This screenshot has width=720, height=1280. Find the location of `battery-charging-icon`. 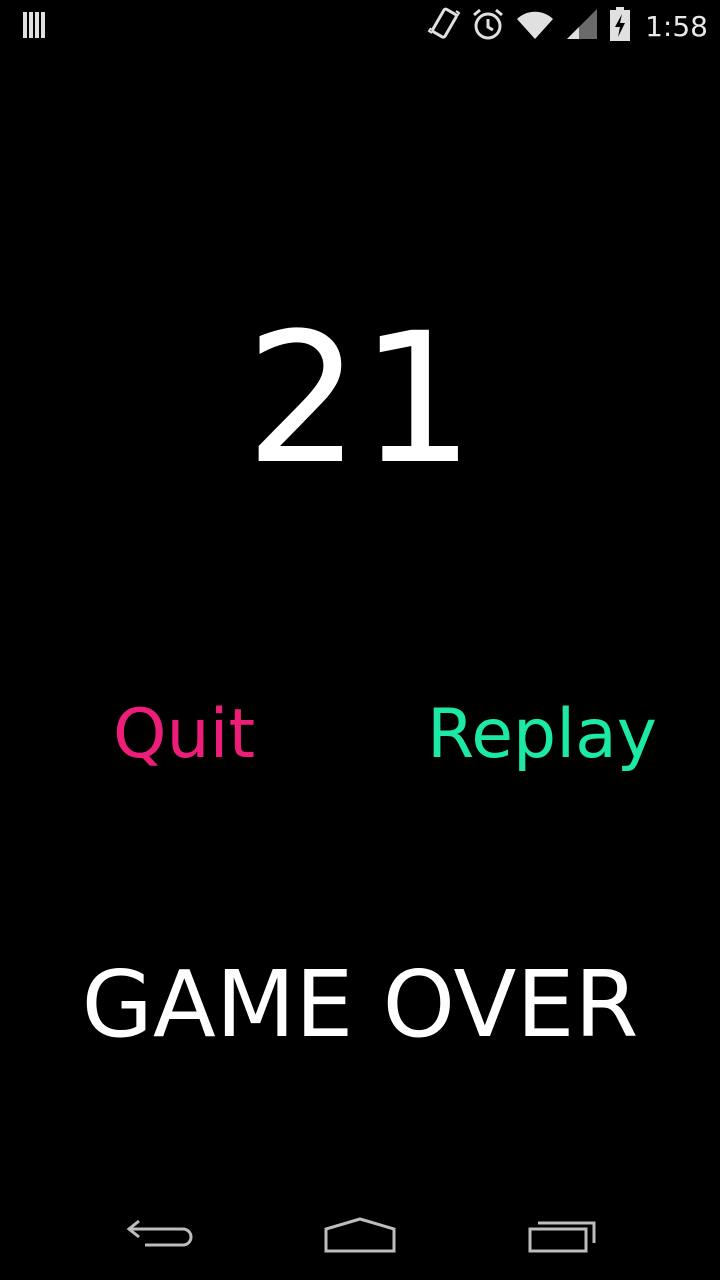

battery-charging-icon is located at coordinates (620, 26).